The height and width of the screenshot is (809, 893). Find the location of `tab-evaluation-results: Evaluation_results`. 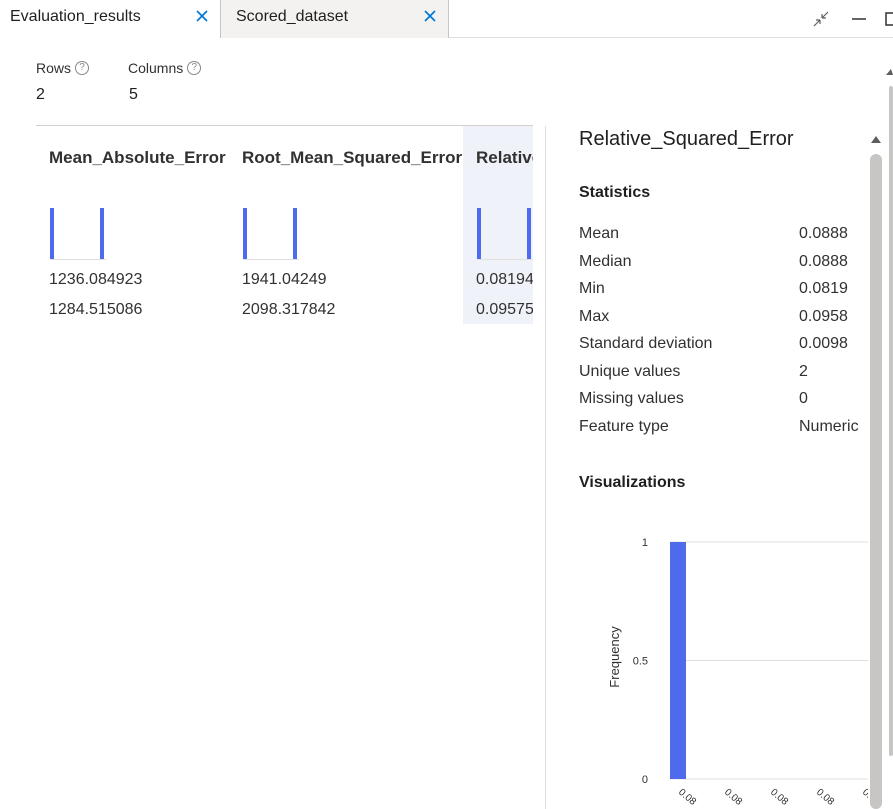

tab-evaluation-results: Evaluation_results is located at coordinates (110, 19).